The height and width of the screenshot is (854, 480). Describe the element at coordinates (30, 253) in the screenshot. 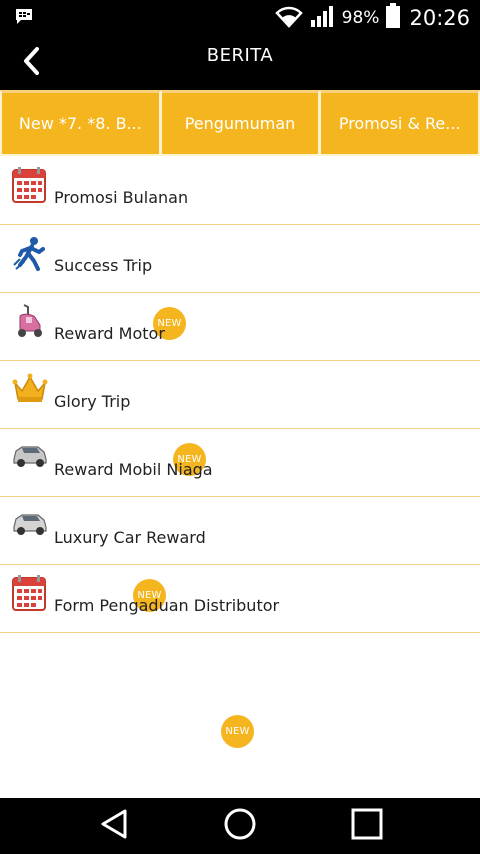

I see `running-man-icon` at that location.